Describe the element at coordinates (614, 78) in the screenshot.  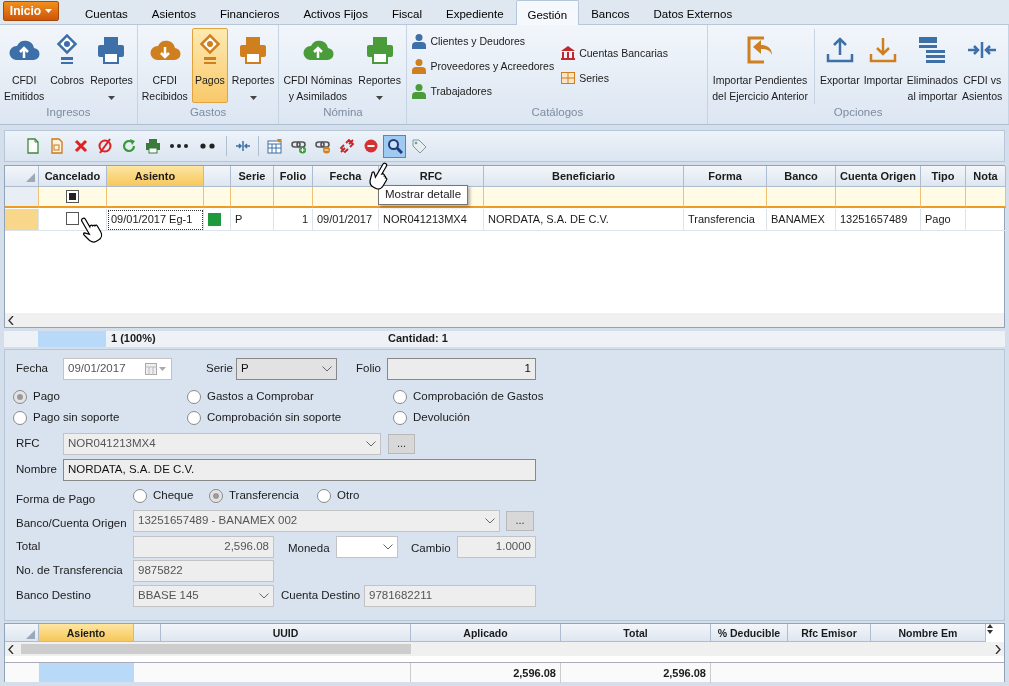
I see `ribbon-item: Series` at that location.